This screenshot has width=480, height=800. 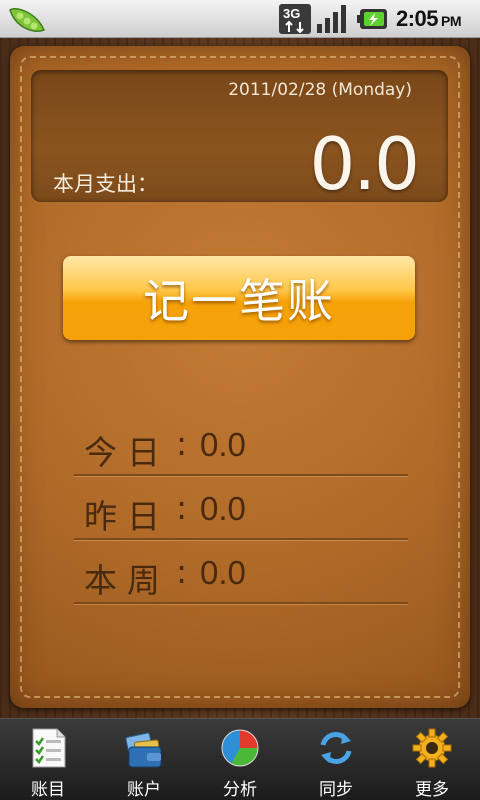 I want to click on stat-row-yesterday: 昨日 : 0.0, so click(x=241, y=512).